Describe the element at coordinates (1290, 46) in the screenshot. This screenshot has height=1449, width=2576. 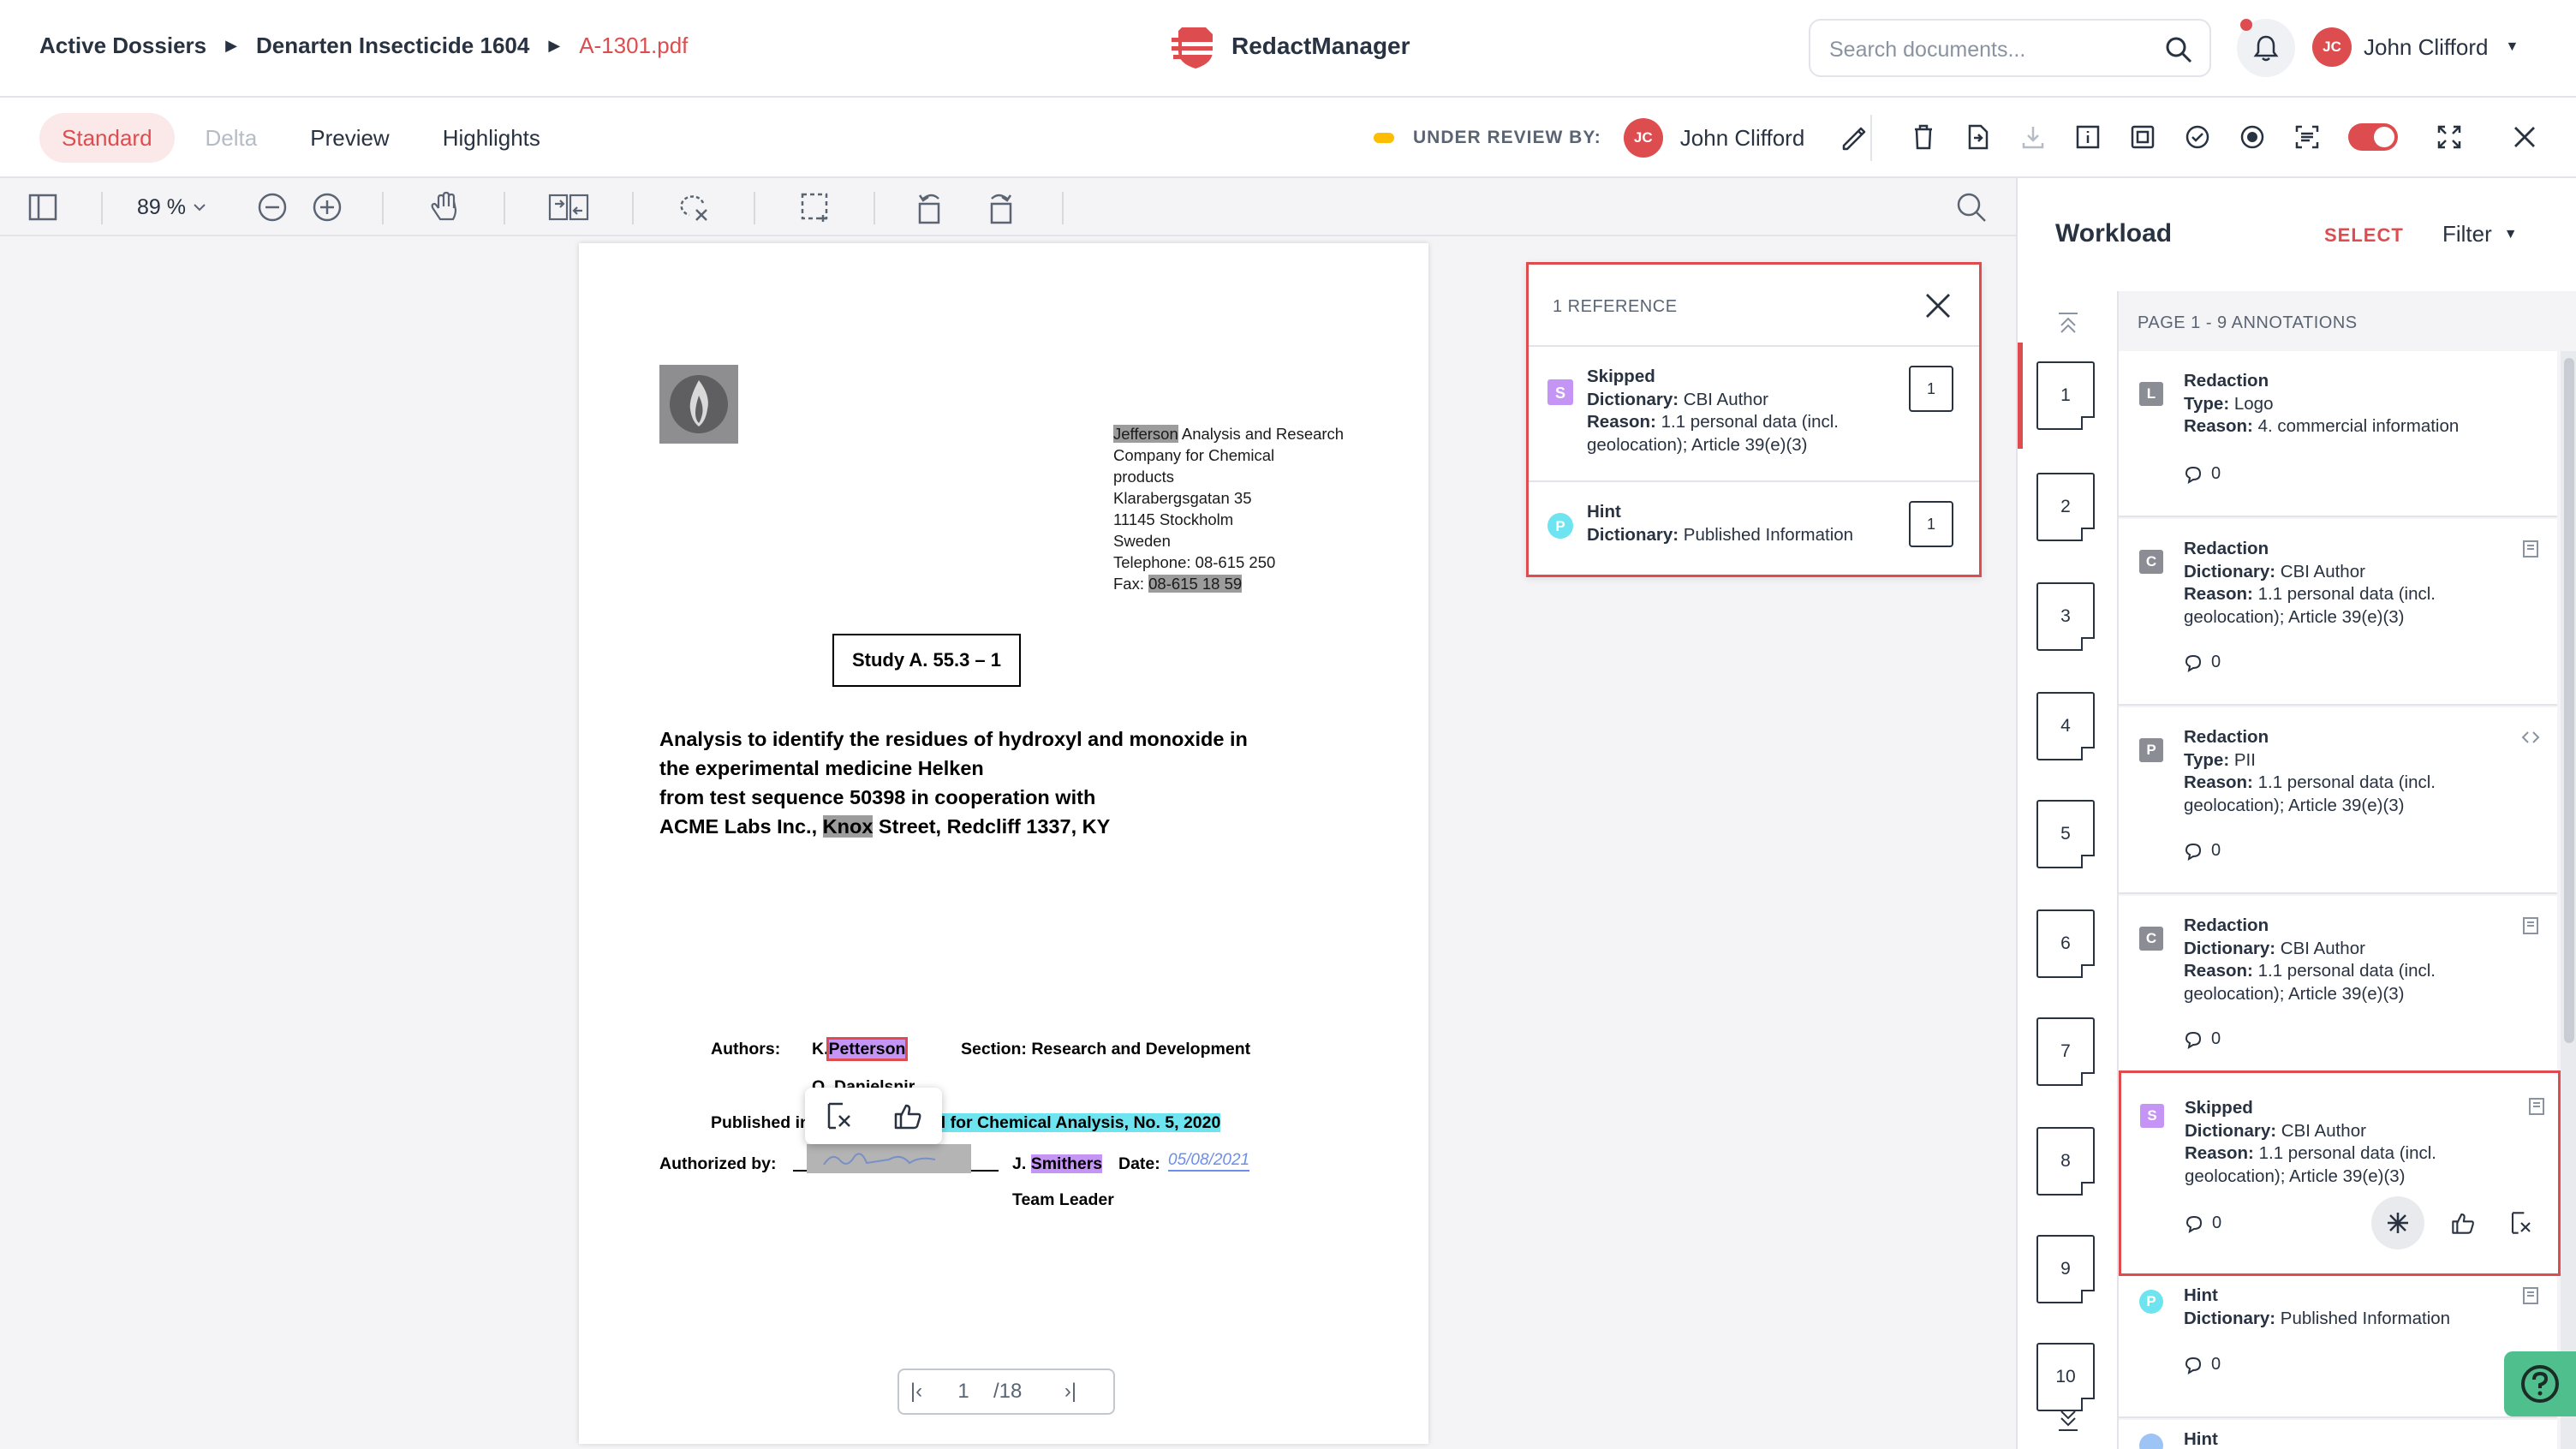
I see `brand: RedactManager` at that location.